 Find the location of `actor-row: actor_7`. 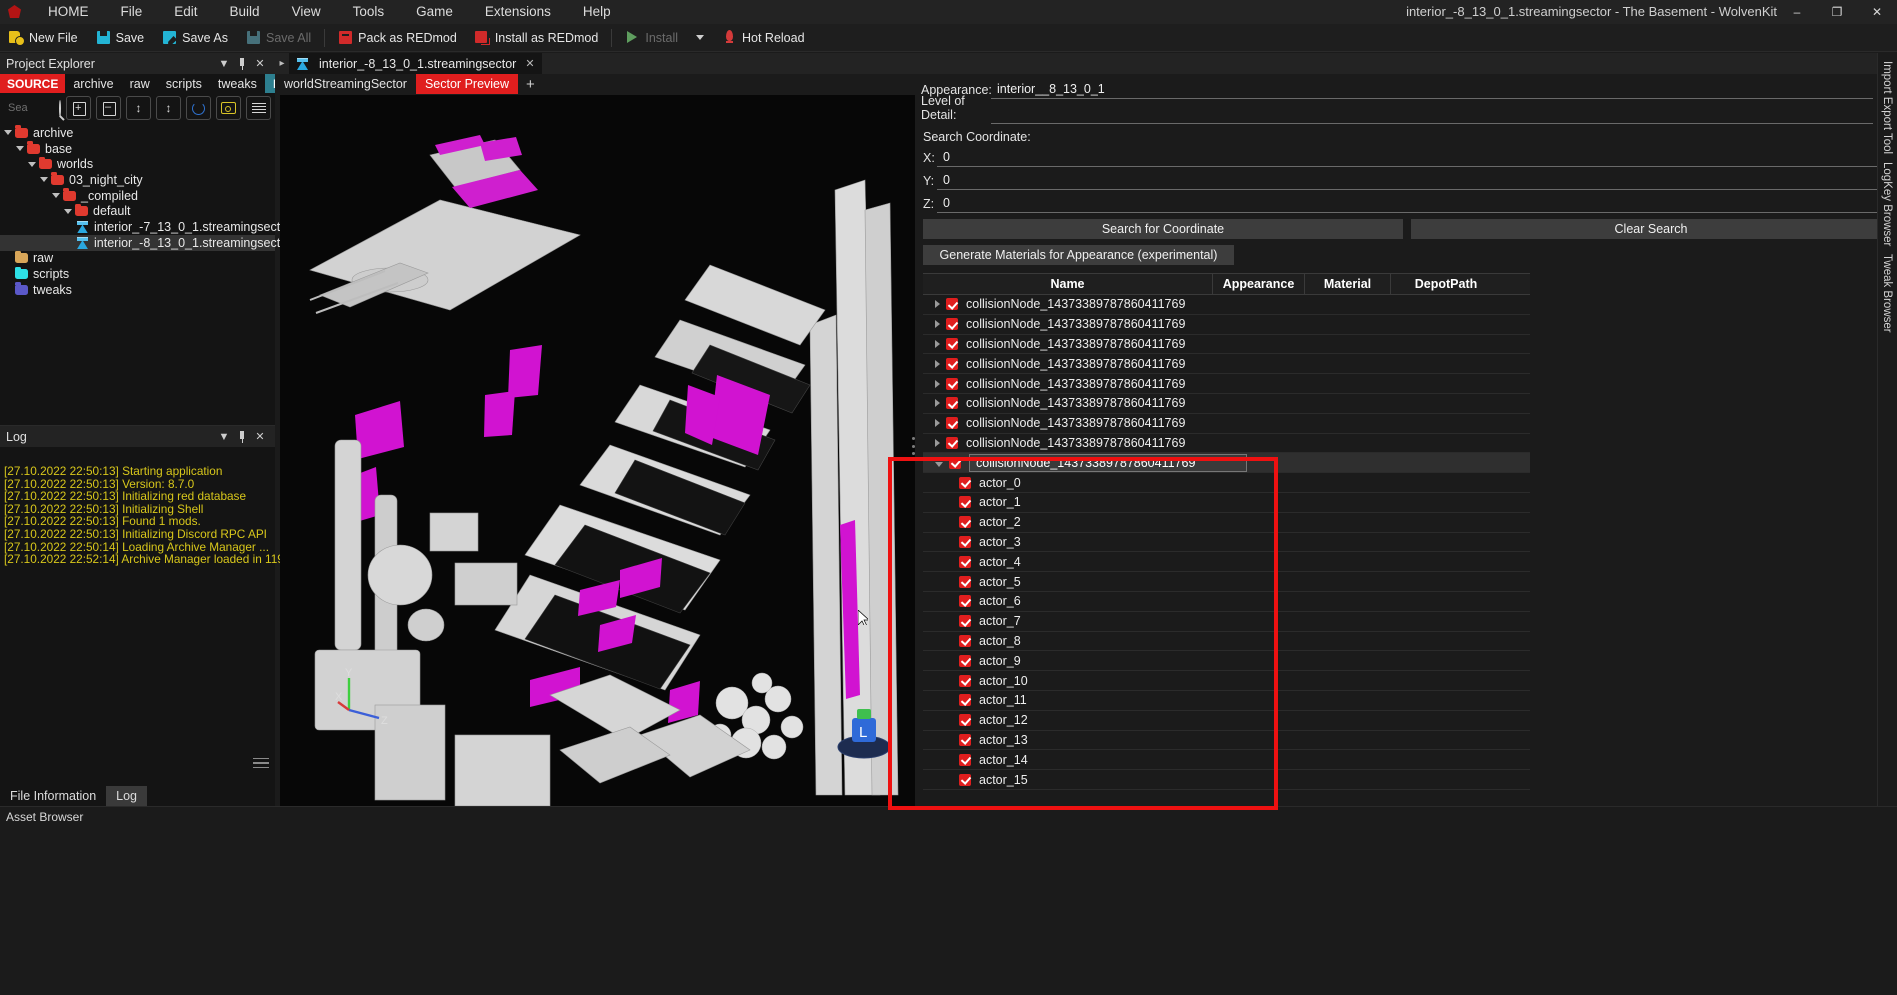

actor-row: actor_7 is located at coordinates (1226, 622).